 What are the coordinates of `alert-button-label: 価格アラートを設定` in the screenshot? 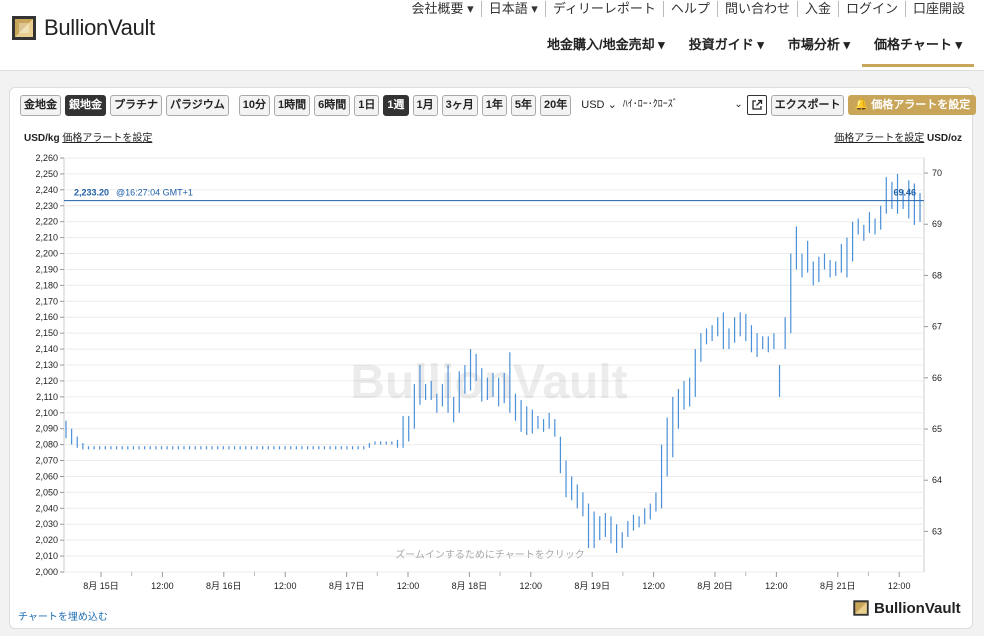 It's located at (921, 105).